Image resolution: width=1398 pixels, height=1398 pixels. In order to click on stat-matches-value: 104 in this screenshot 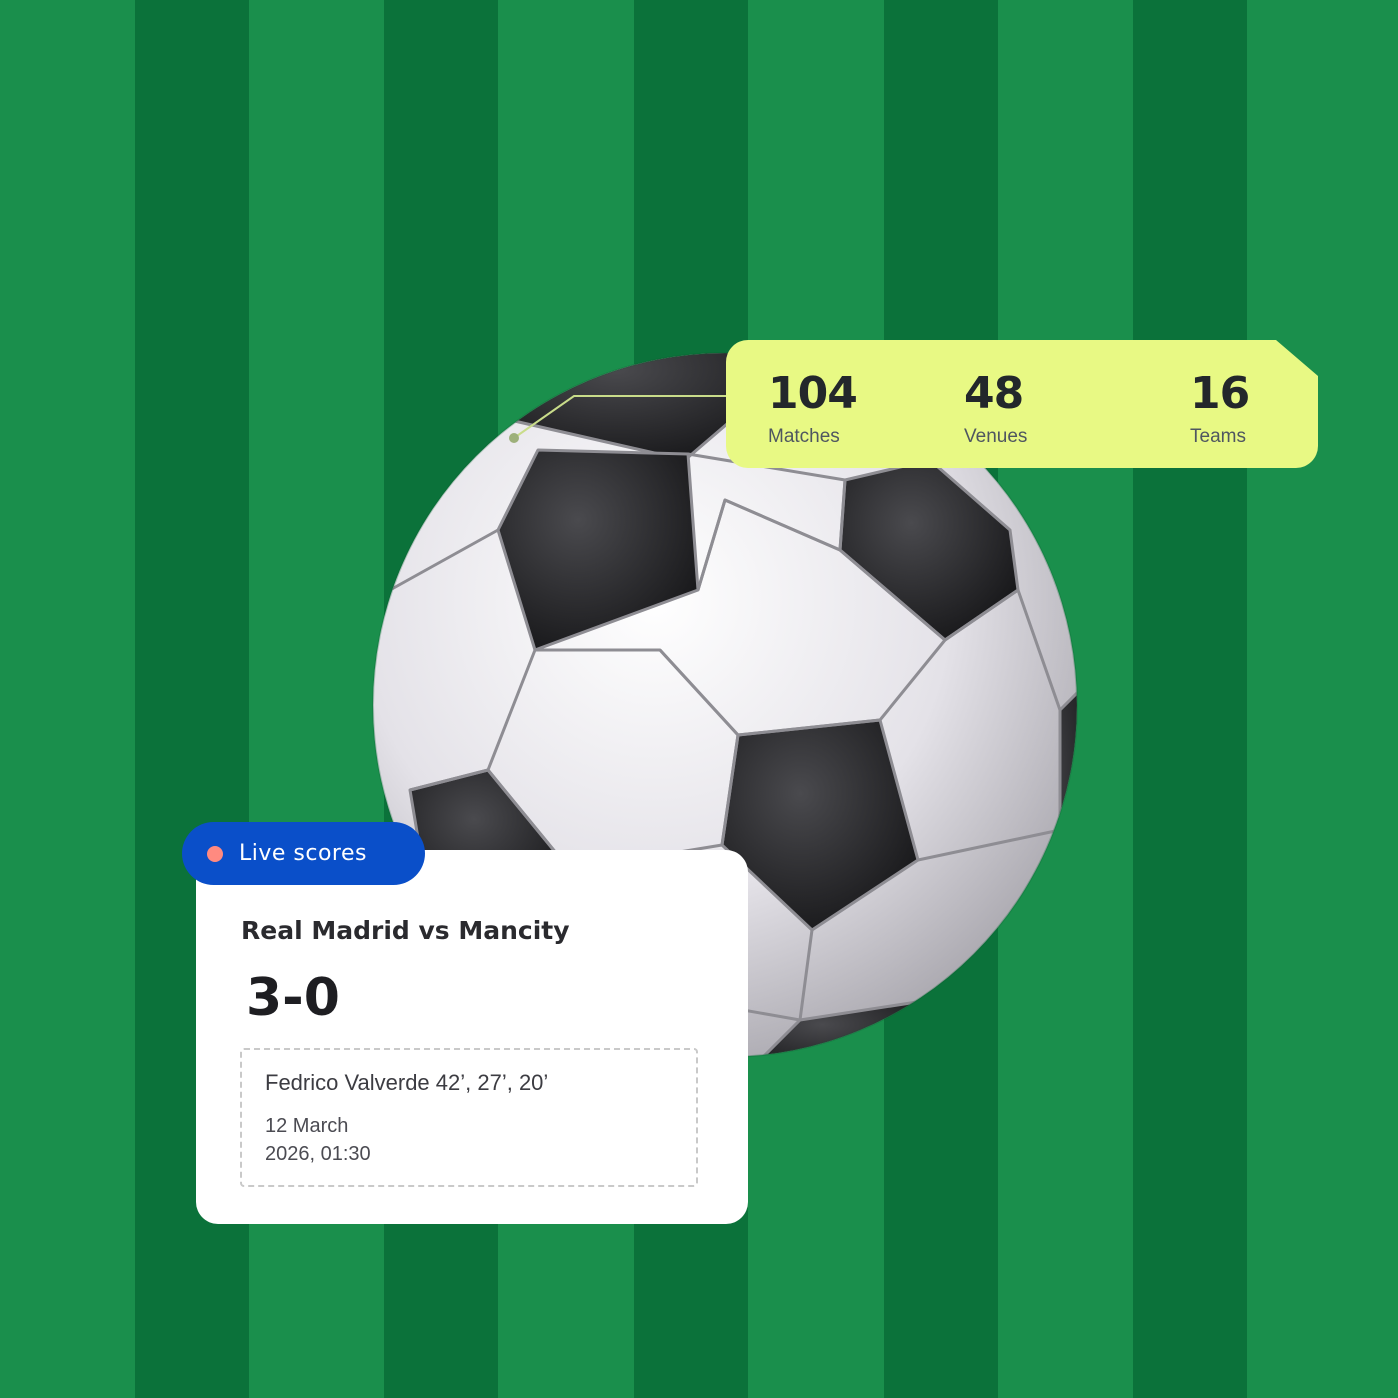, I will do `click(813, 393)`.